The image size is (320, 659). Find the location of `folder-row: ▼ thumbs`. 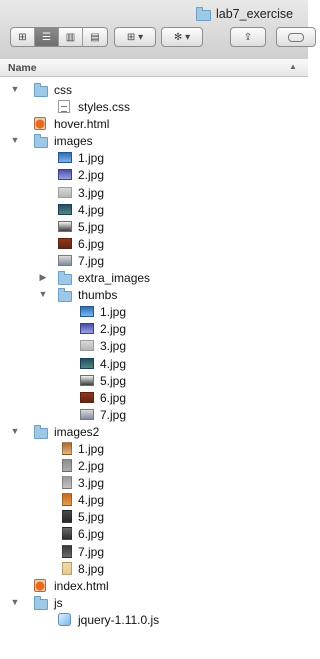

folder-row: ▼ thumbs is located at coordinates (154, 294).